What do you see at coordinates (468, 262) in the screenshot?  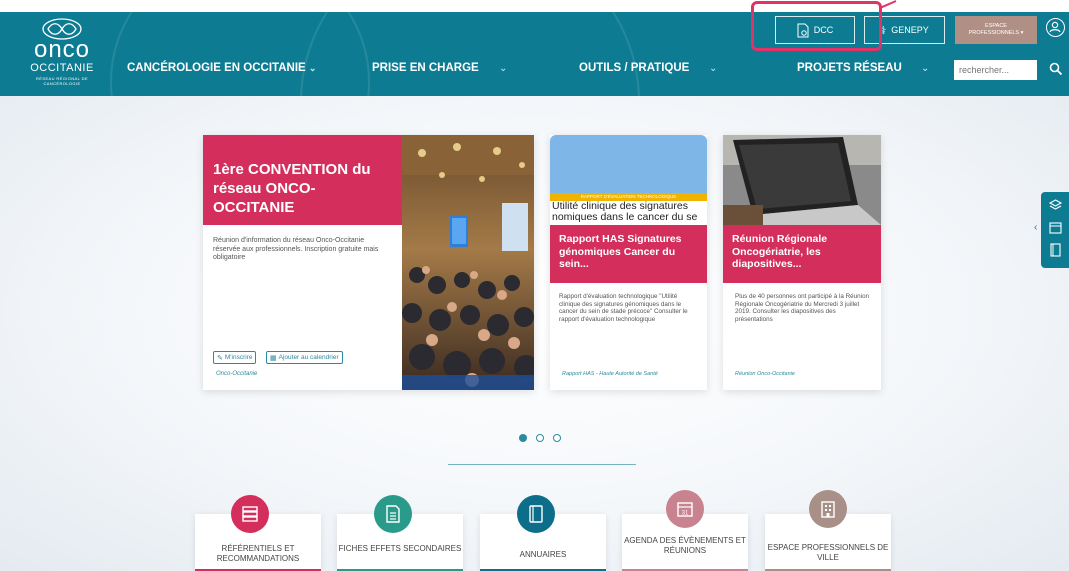 I see `conference-audience-image` at bounding box center [468, 262].